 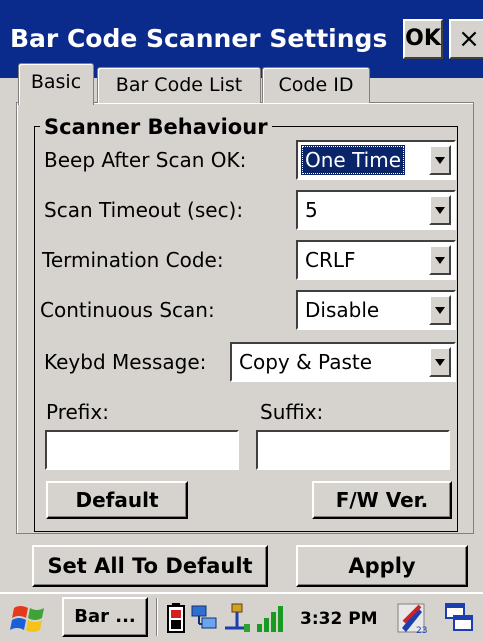 What do you see at coordinates (376, 260) in the screenshot?
I see `termination-select: CRLF` at bounding box center [376, 260].